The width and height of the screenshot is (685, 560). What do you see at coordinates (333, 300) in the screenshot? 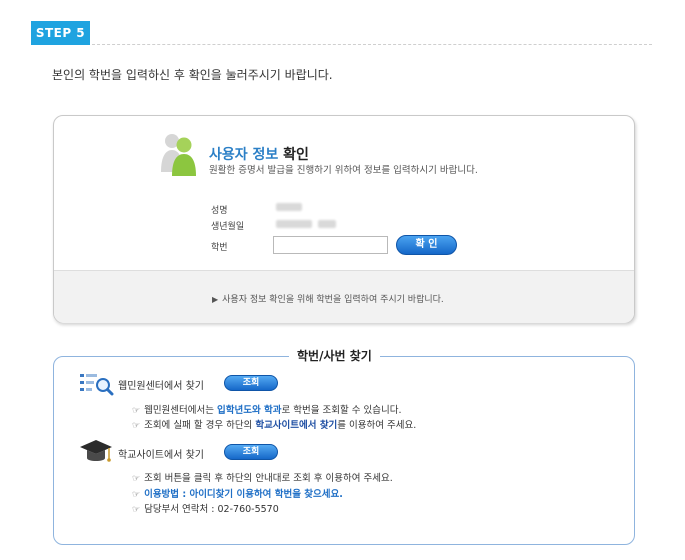
I see `verify-hint-text: 사용자 정보 확인을 위해 학번을 입력하여 주시기 바랍니다.` at bounding box center [333, 300].